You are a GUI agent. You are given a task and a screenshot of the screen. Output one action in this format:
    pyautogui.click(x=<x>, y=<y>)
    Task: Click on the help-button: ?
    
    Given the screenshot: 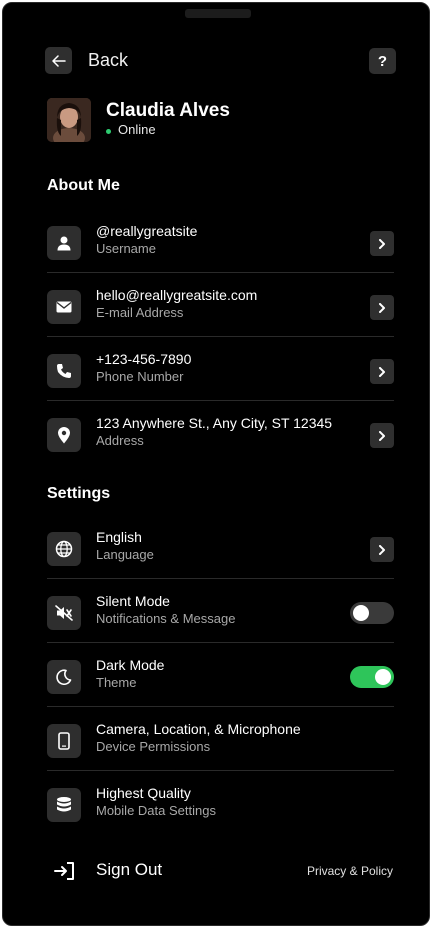 What is the action you would take?
    pyautogui.click(x=382, y=61)
    